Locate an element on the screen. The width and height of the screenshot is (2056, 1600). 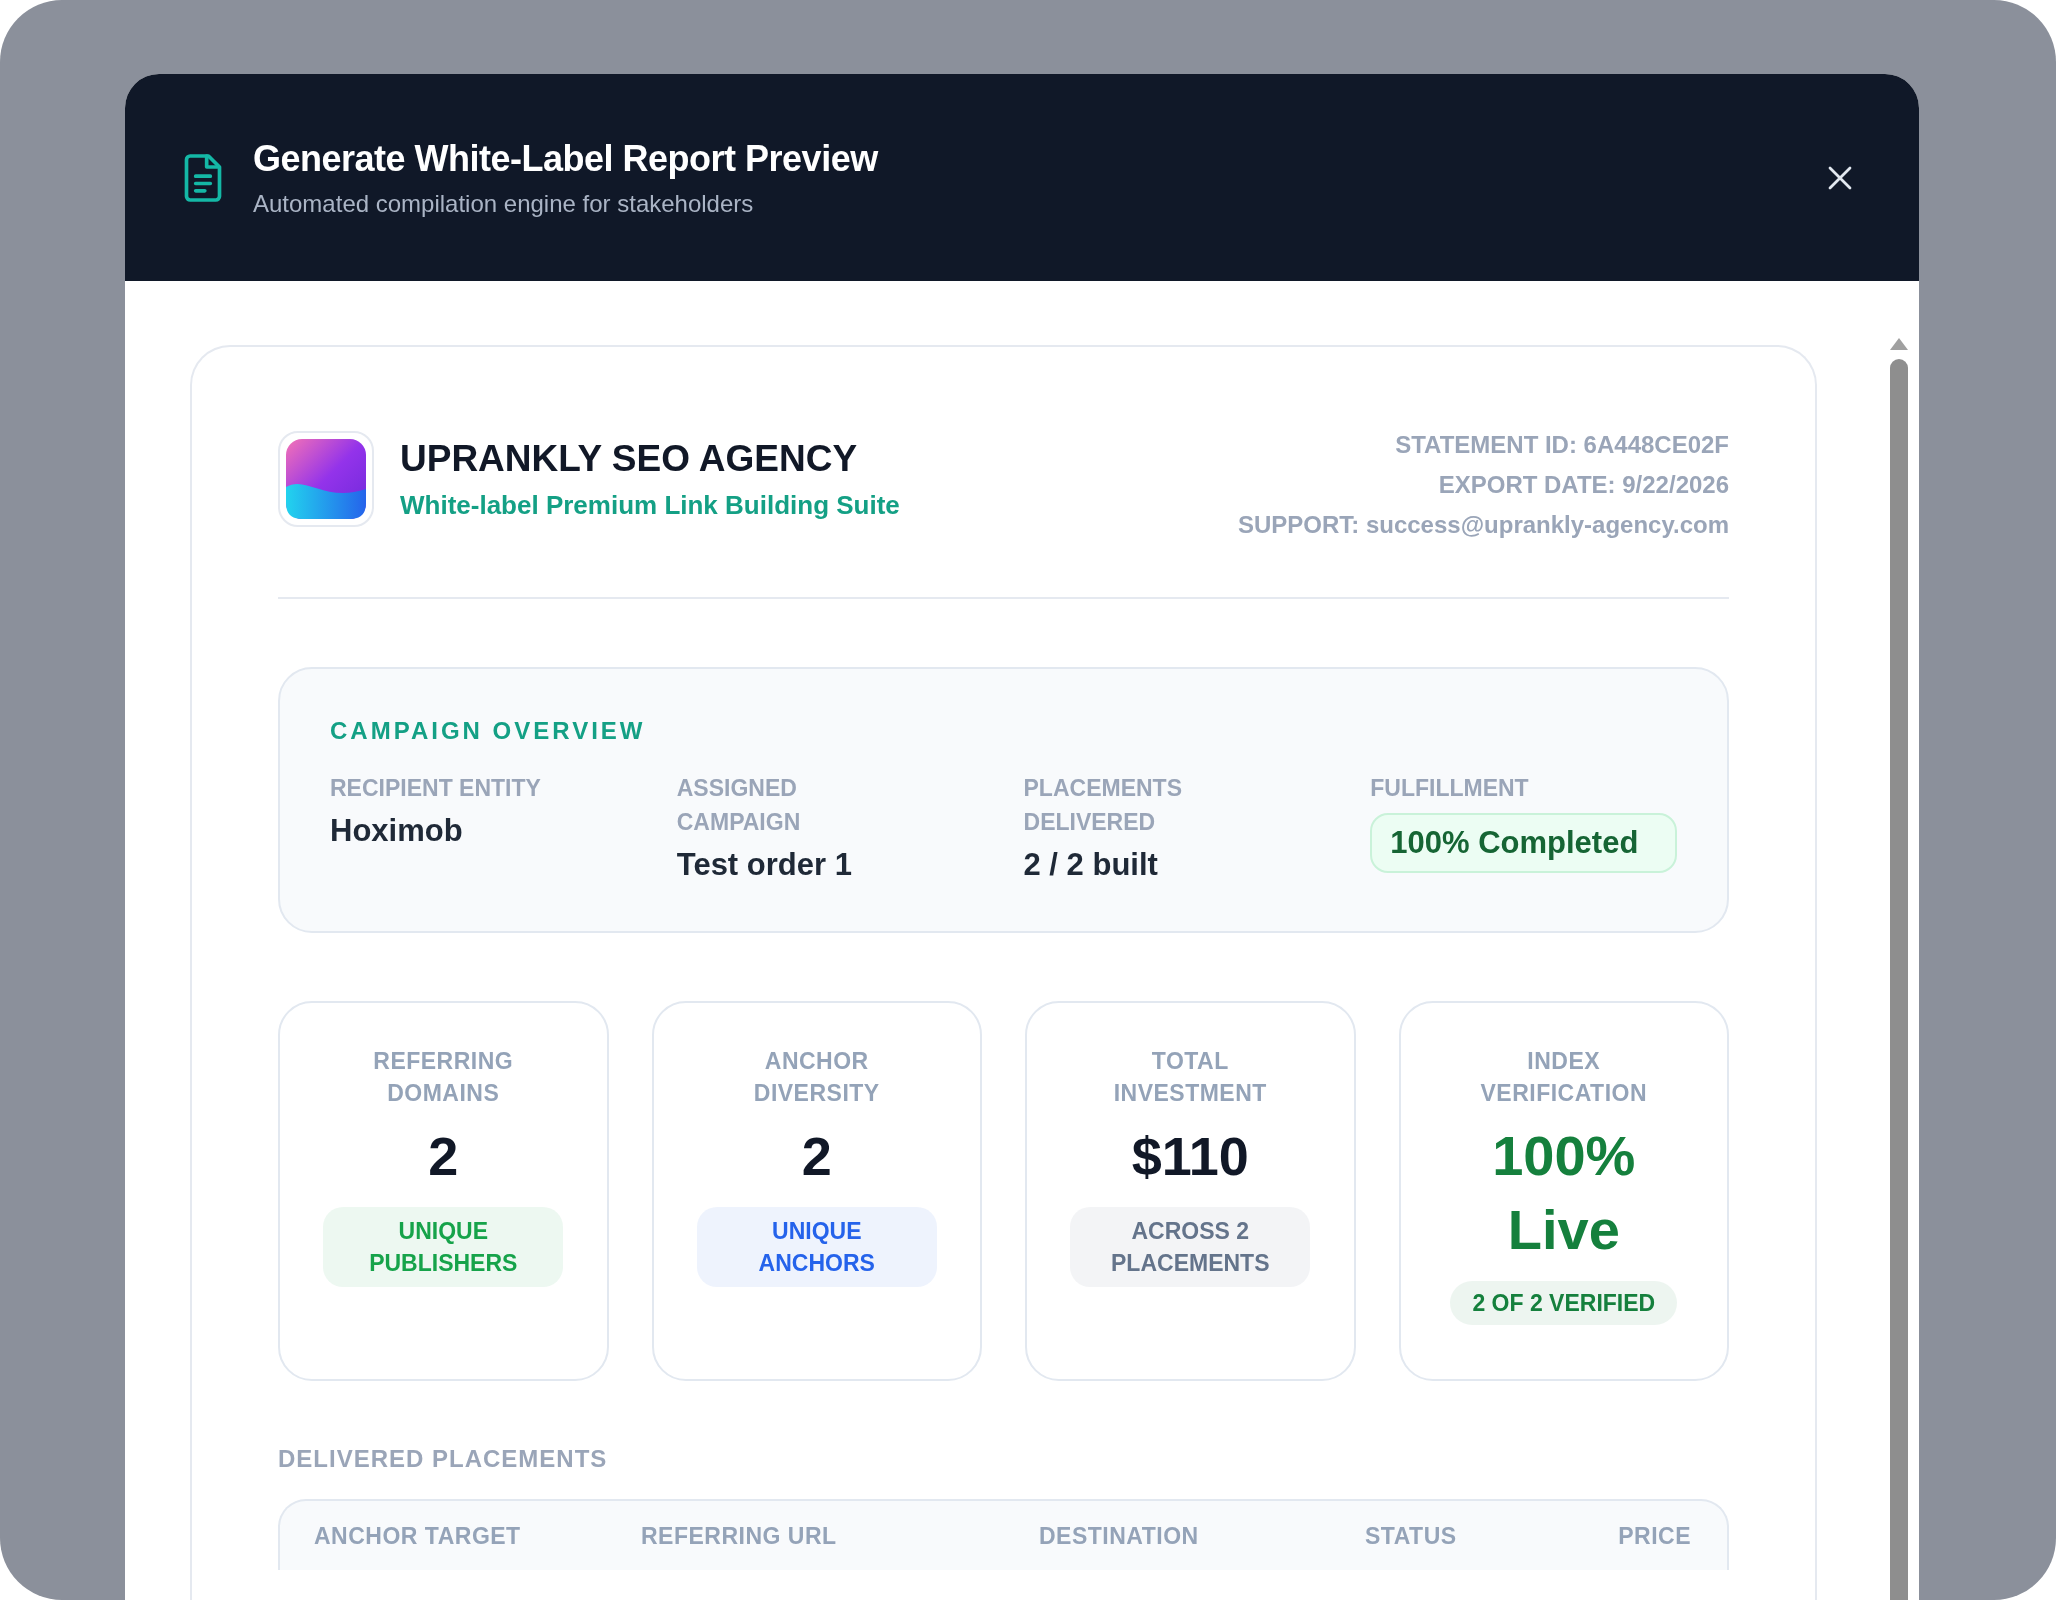
field-label: RECIPIENT ENTITY is located at coordinates (436, 788).